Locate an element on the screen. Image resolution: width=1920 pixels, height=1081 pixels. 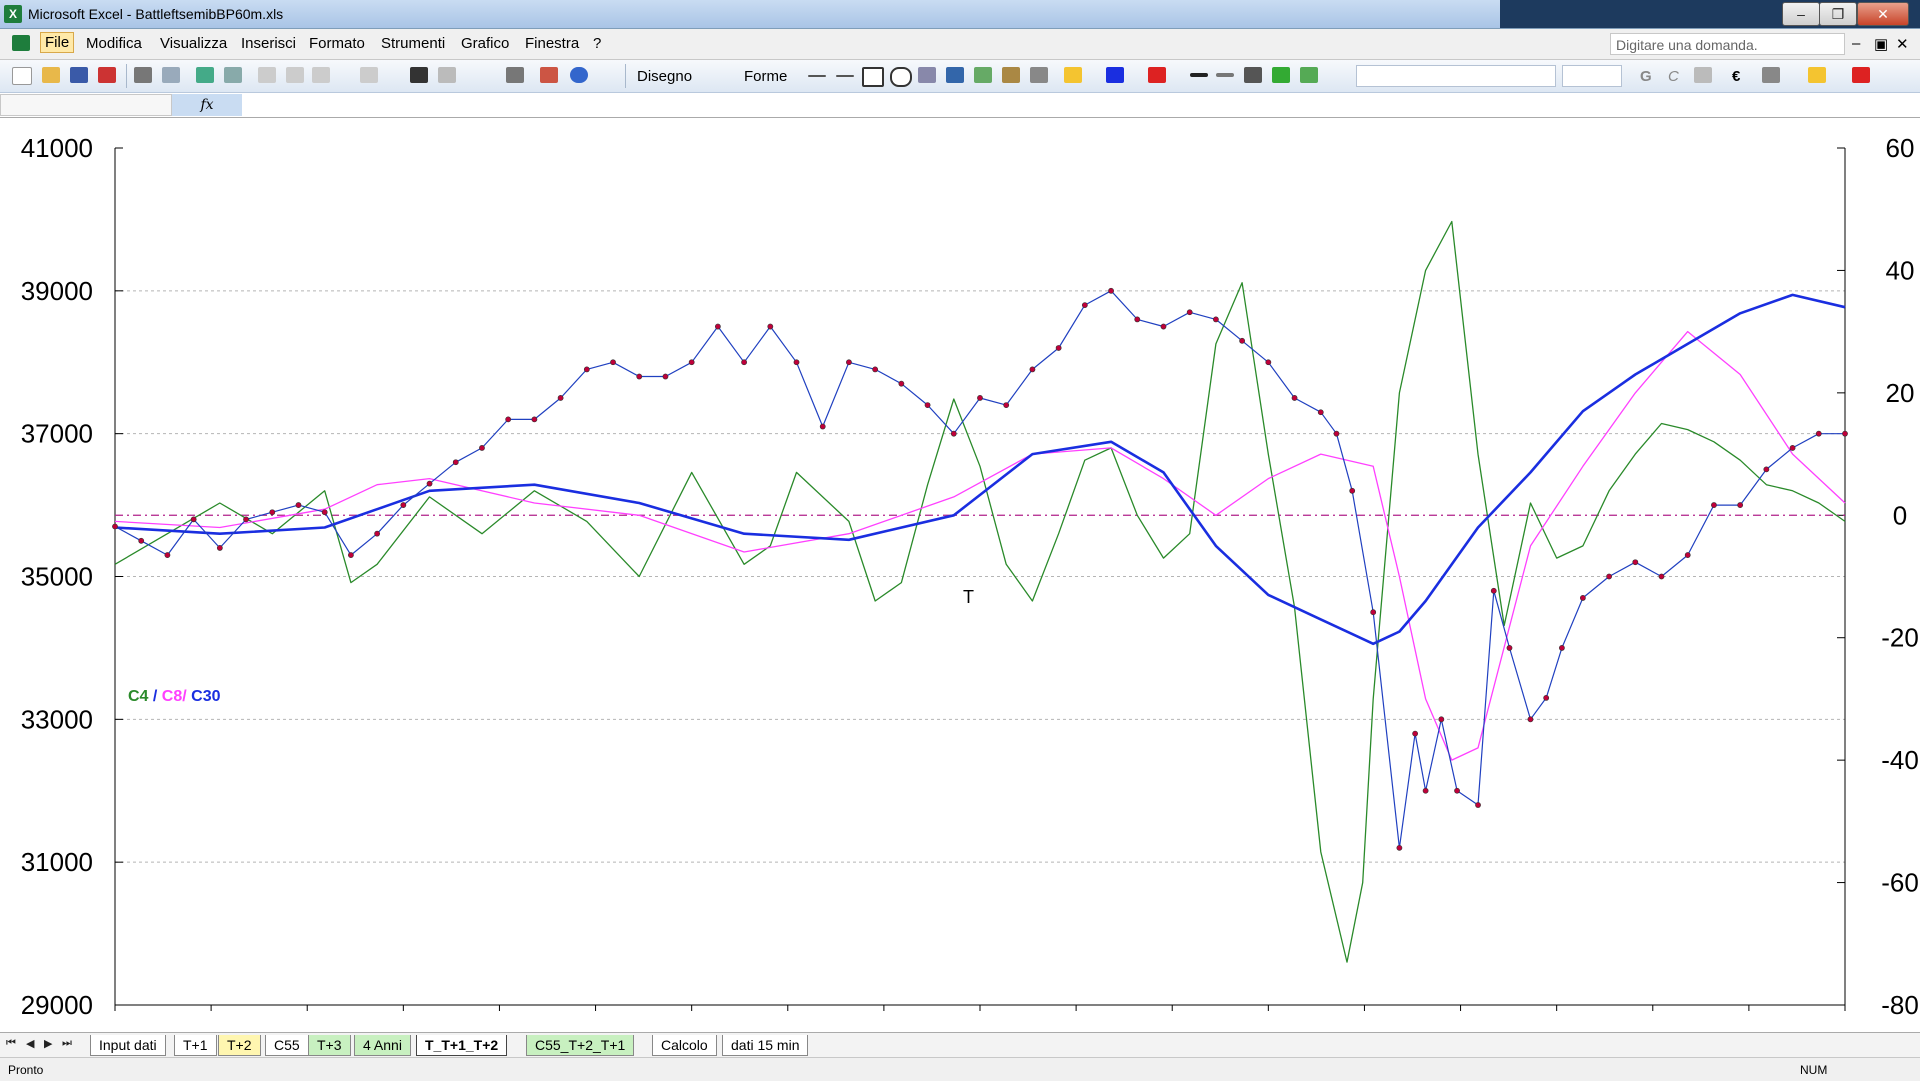
arrow-tool-icon is located at coordinates (845, 76).